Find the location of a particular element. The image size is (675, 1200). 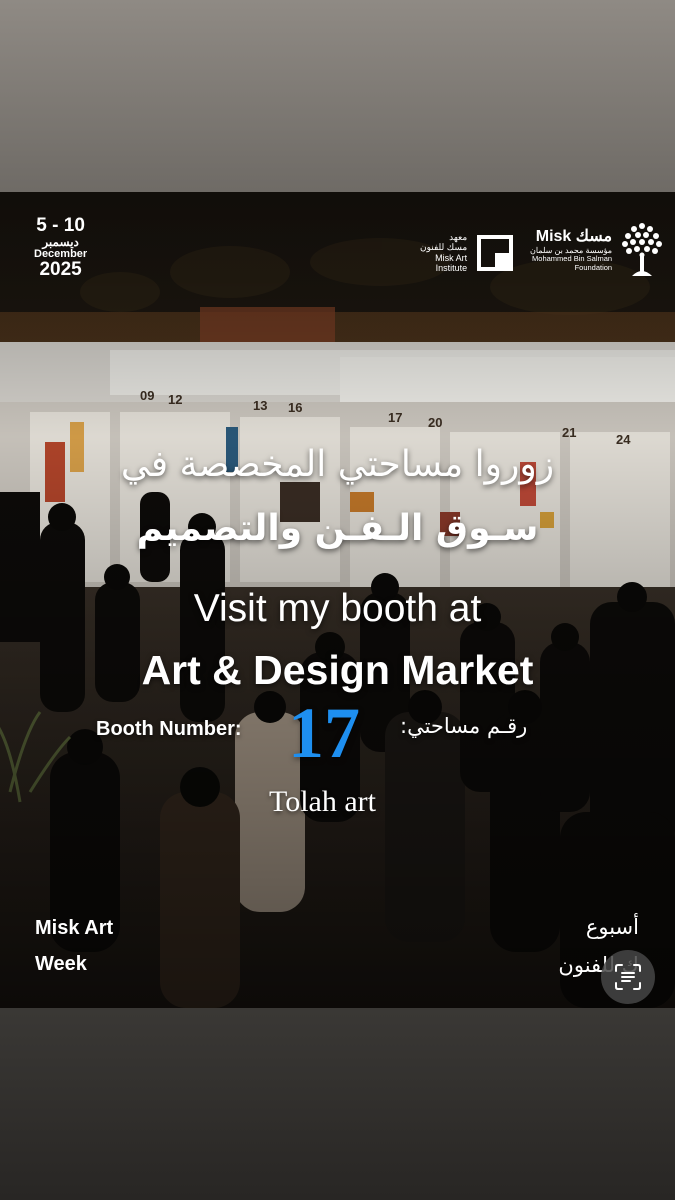

date-range: 5 - 10 is located at coordinates (60, 225).